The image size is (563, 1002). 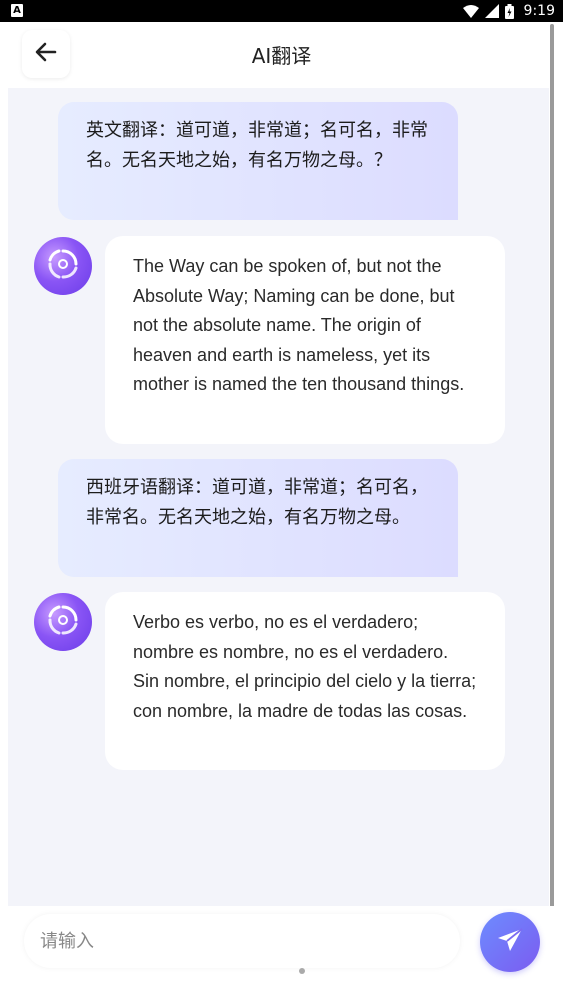 I want to click on battery-icon, so click(x=509, y=11).